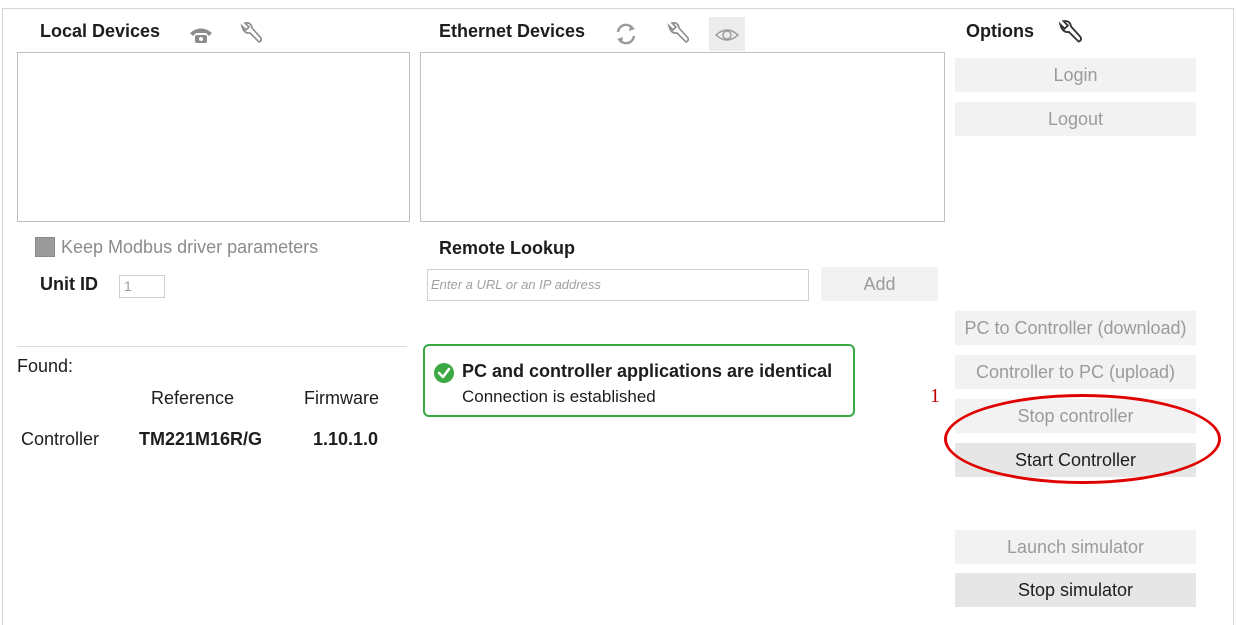 The width and height of the screenshot is (1236, 625). What do you see at coordinates (444, 375) in the screenshot?
I see `check-circle-icon` at bounding box center [444, 375].